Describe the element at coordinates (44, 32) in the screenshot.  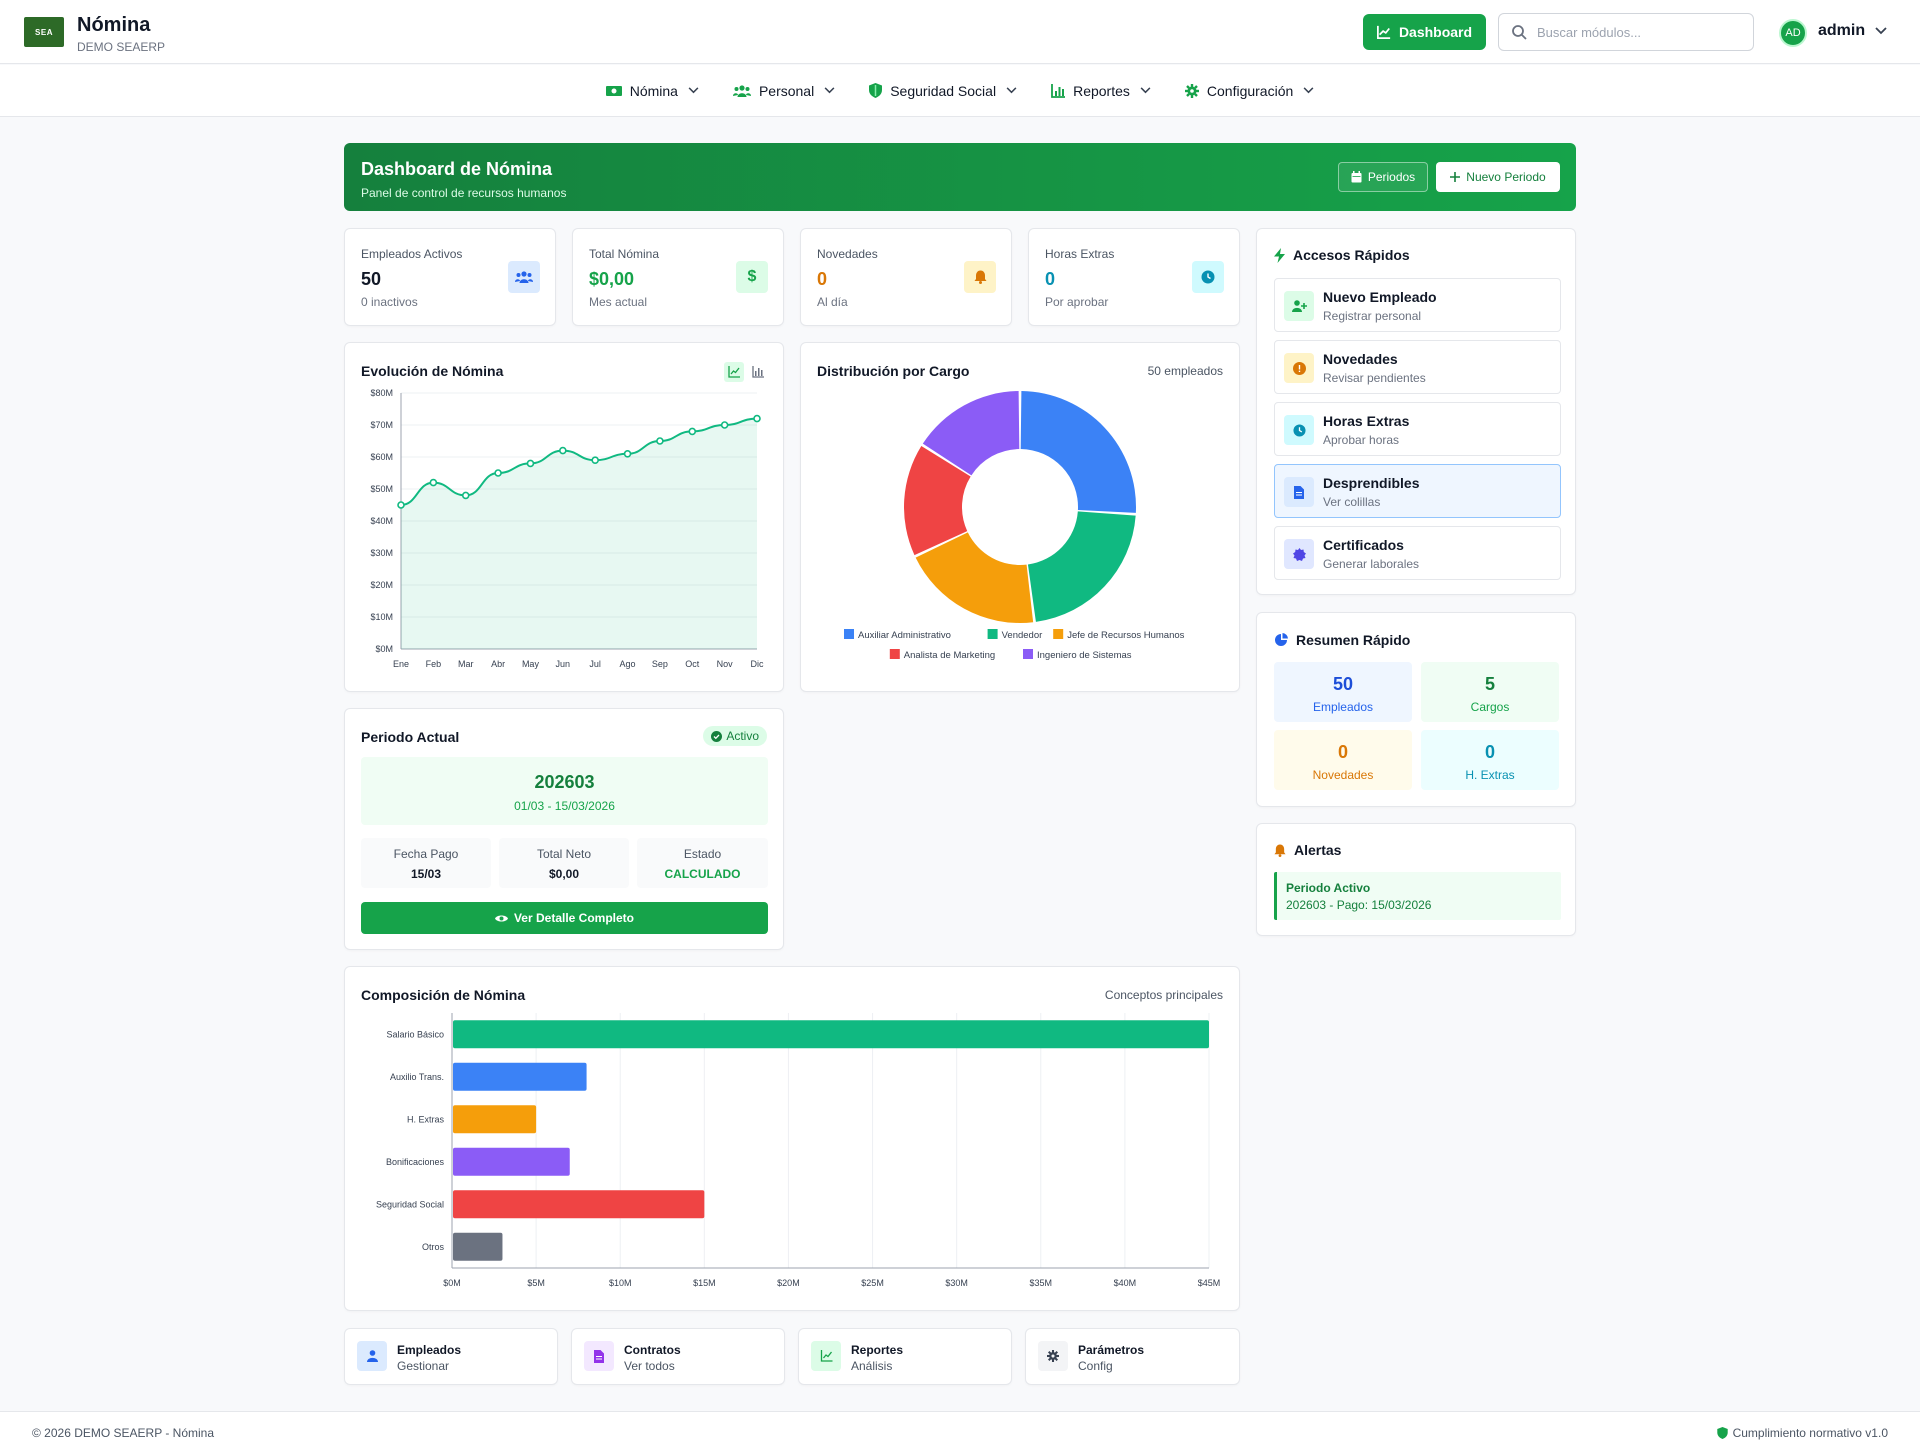
I see `app-logo: SEA` at that location.